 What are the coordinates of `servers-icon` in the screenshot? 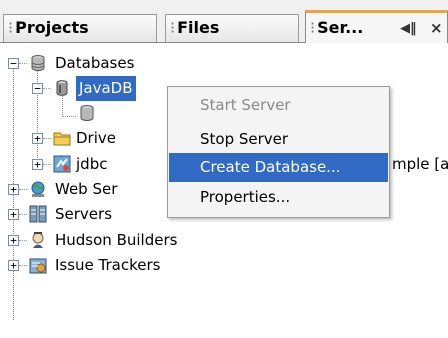 It's located at (38, 214).